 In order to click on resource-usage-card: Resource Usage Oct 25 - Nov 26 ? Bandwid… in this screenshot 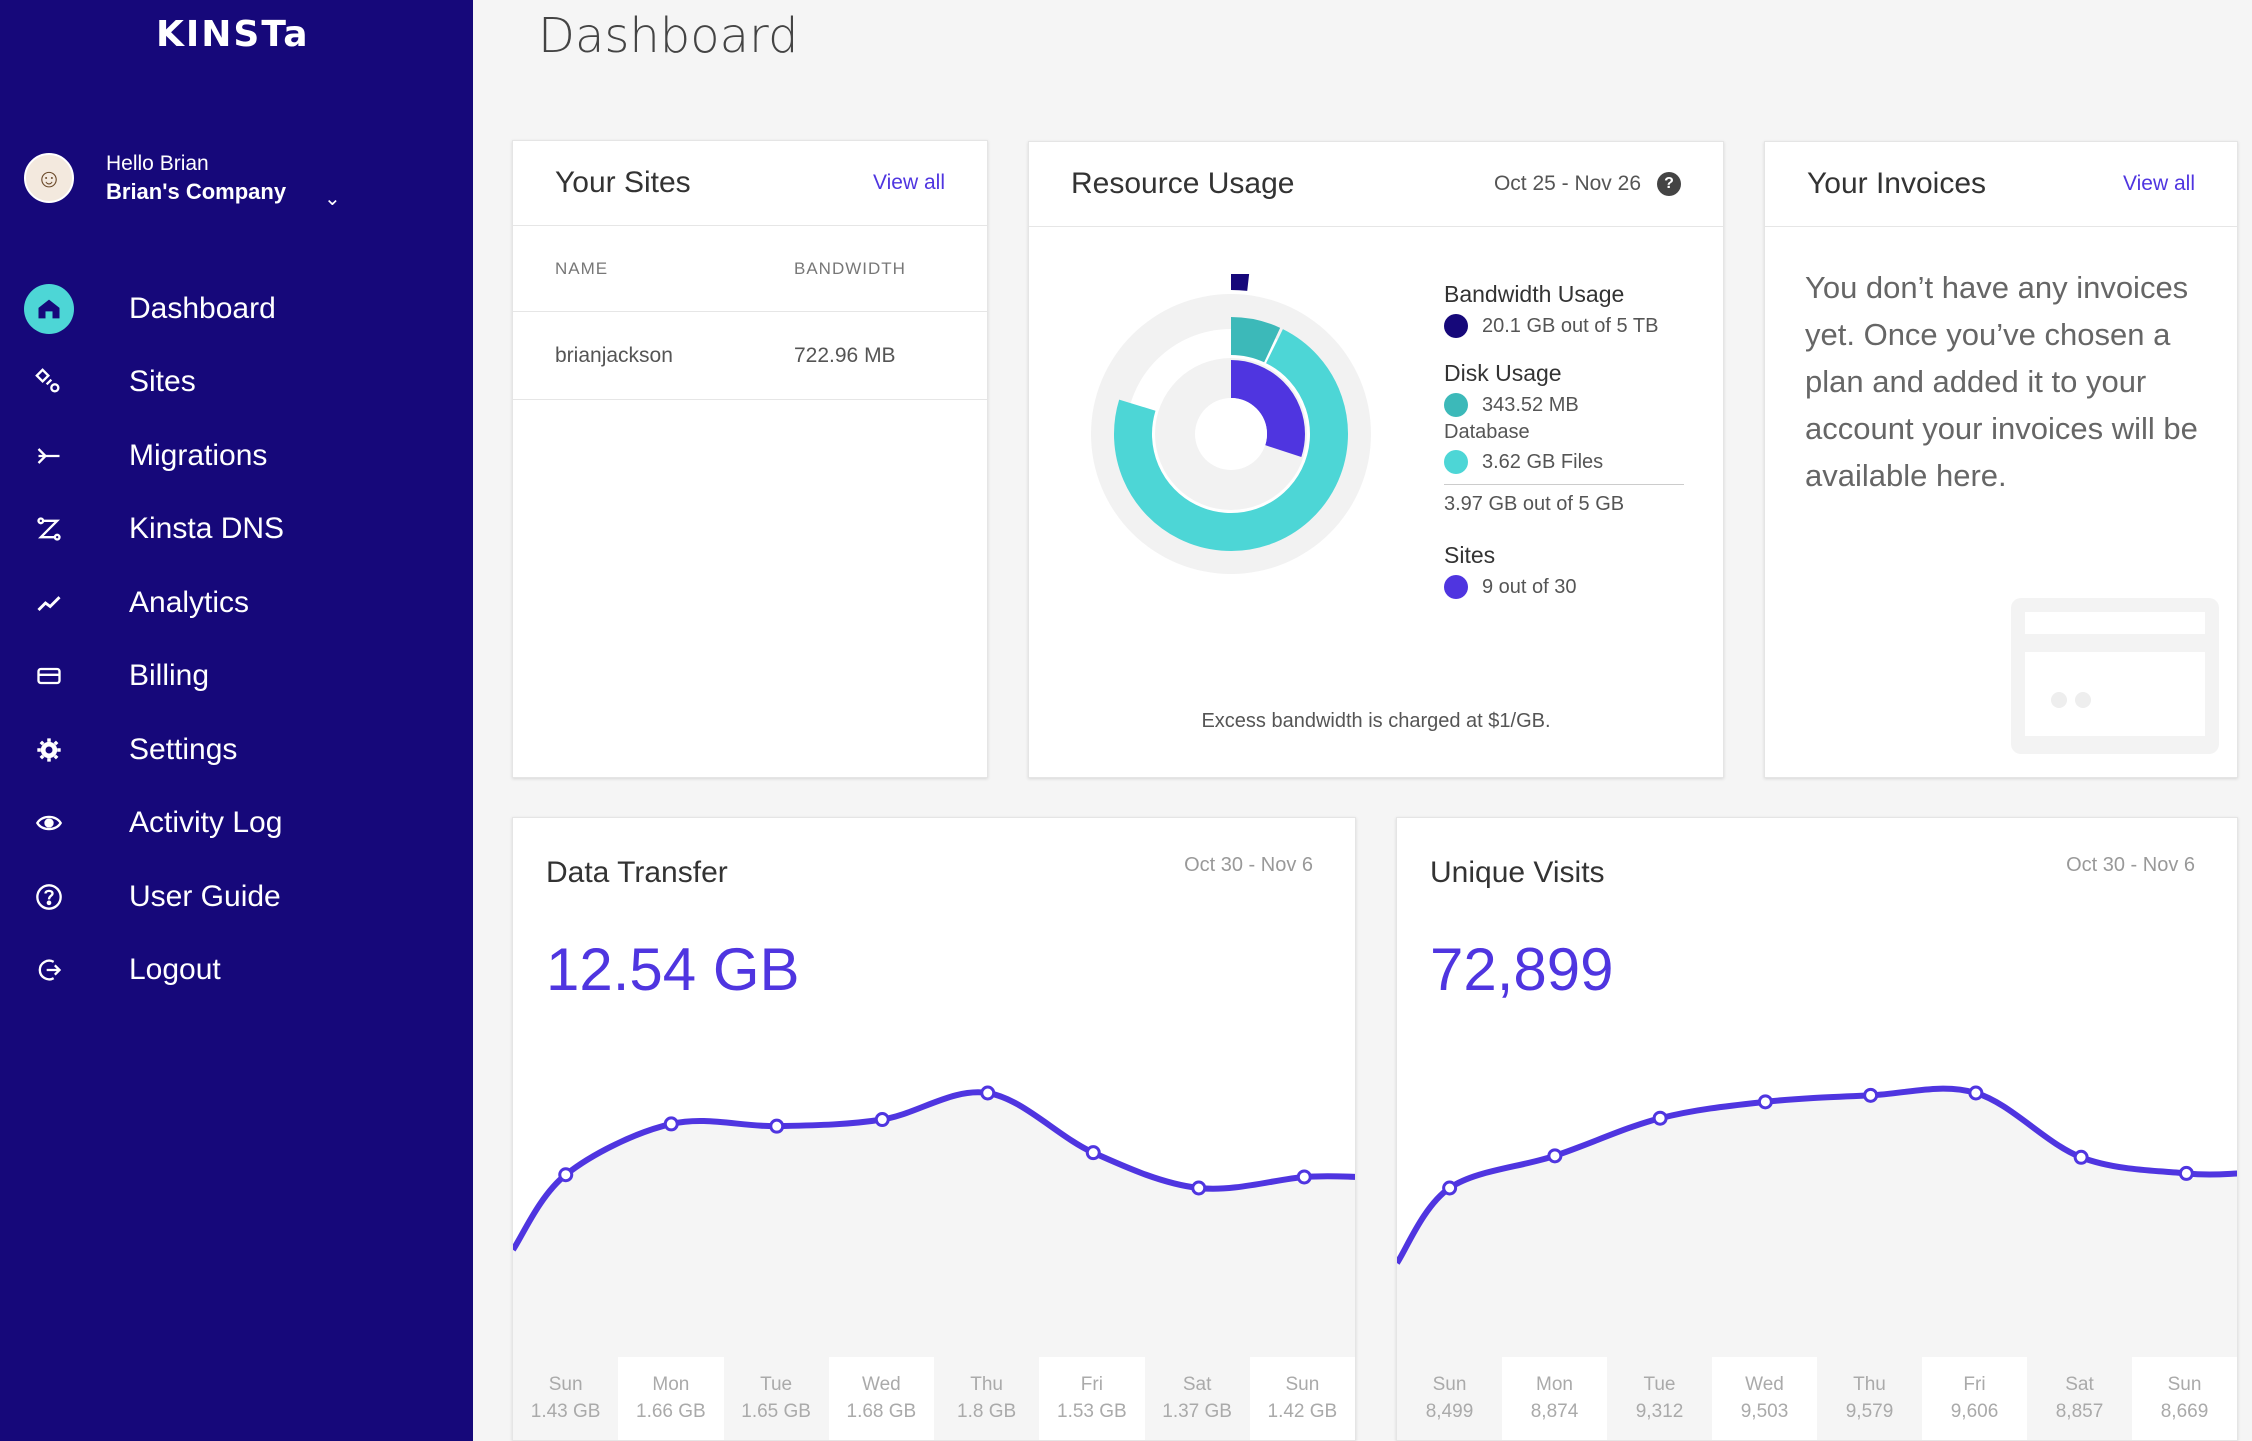, I will do `click(1376, 459)`.